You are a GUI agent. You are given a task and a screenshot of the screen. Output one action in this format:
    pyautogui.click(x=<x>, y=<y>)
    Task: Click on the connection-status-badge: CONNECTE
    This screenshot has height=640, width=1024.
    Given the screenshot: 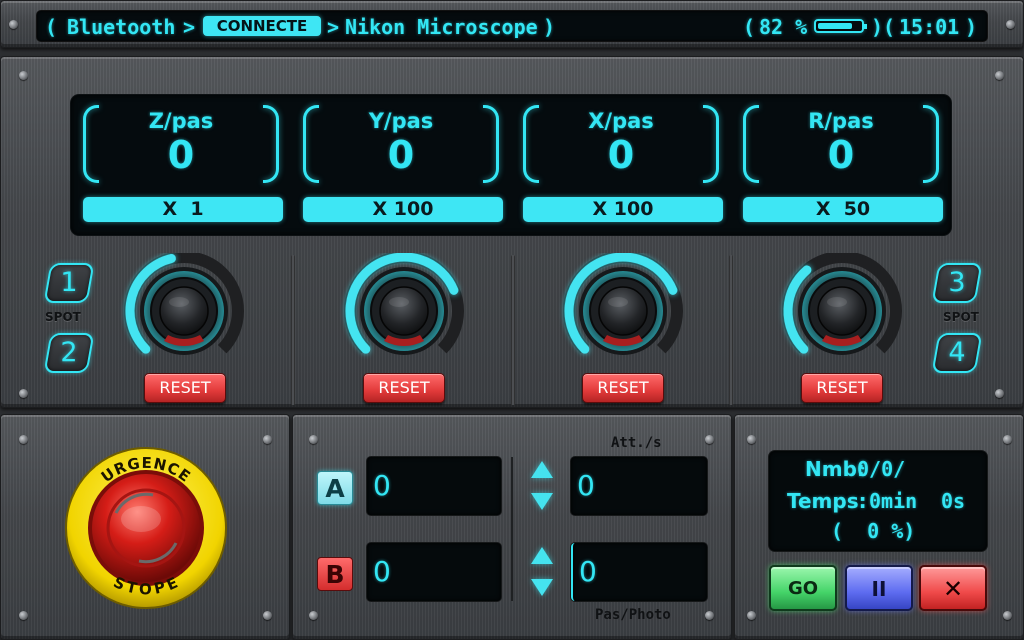 What is the action you would take?
    pyautogui.click(x=262, y=26)
    